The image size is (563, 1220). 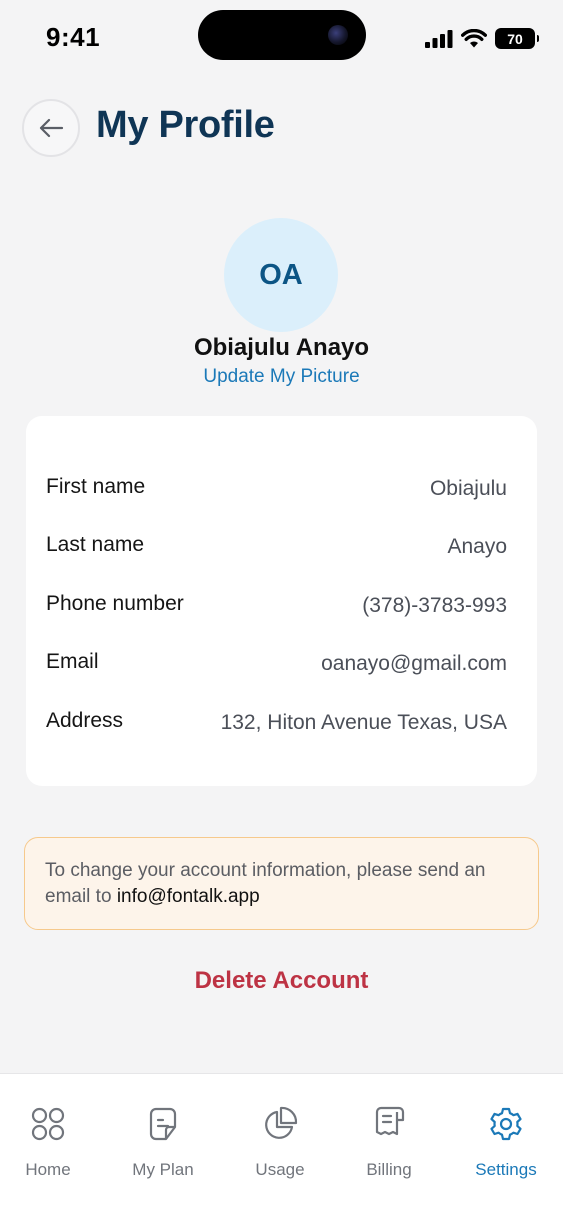 What do you see at coordinates (439, 38) in the screenshot?
I see `cellular-signal-icon` at bounding box center [439, 38].